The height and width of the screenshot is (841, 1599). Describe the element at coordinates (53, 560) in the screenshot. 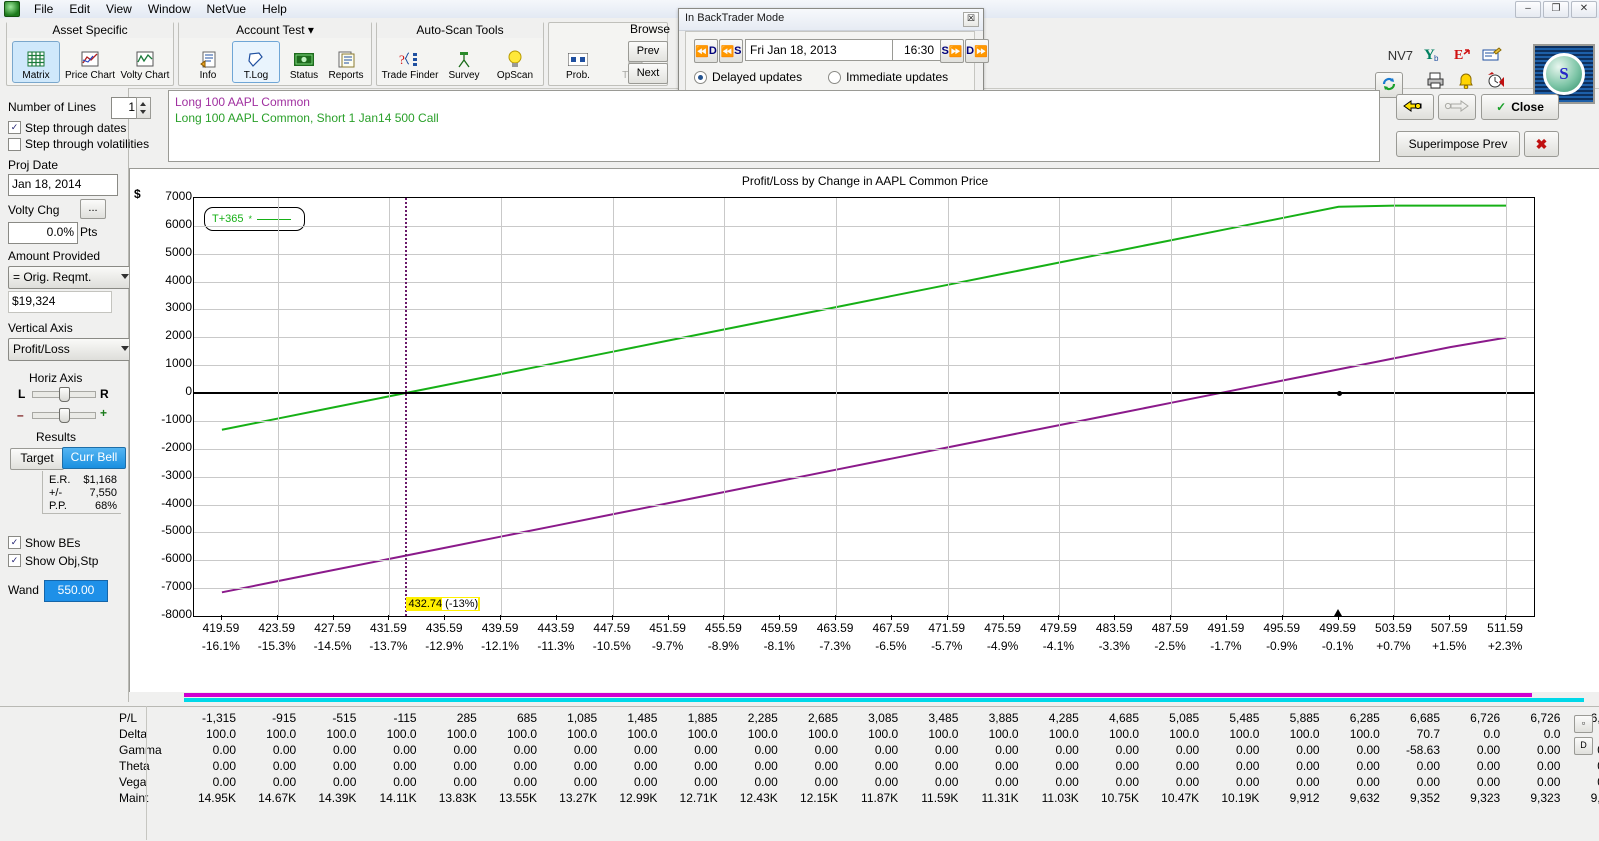

I see `show-objstp-checkbox: ✓ Show Obj,Stp` at that location.